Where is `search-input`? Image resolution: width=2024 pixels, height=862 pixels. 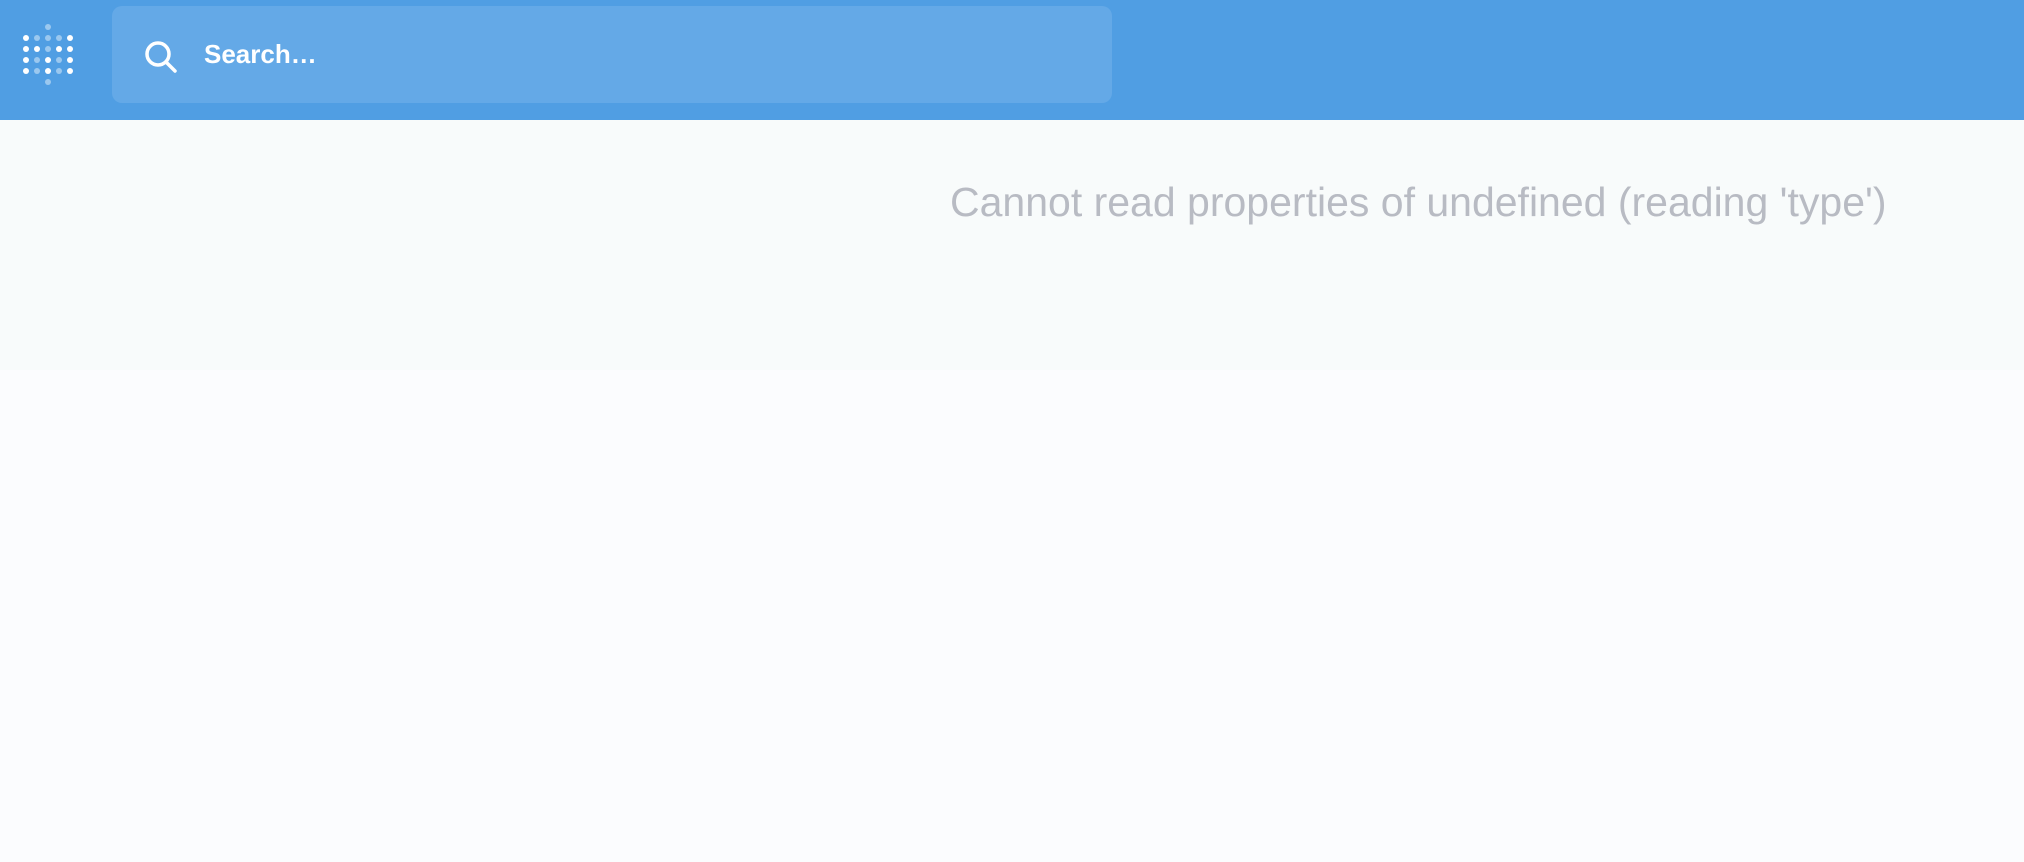
search-input is located at coordinates (632, 54).